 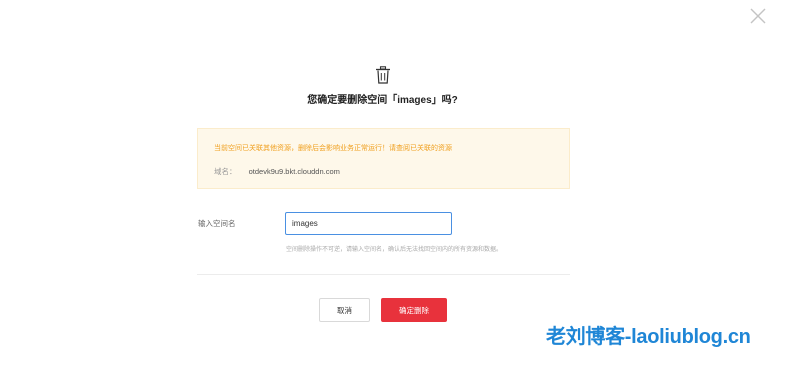 What do you see at coordinates (217, 223) in the screenshot?
I see `space-name-label: 输入空间名` at bounding box center [217, 223].